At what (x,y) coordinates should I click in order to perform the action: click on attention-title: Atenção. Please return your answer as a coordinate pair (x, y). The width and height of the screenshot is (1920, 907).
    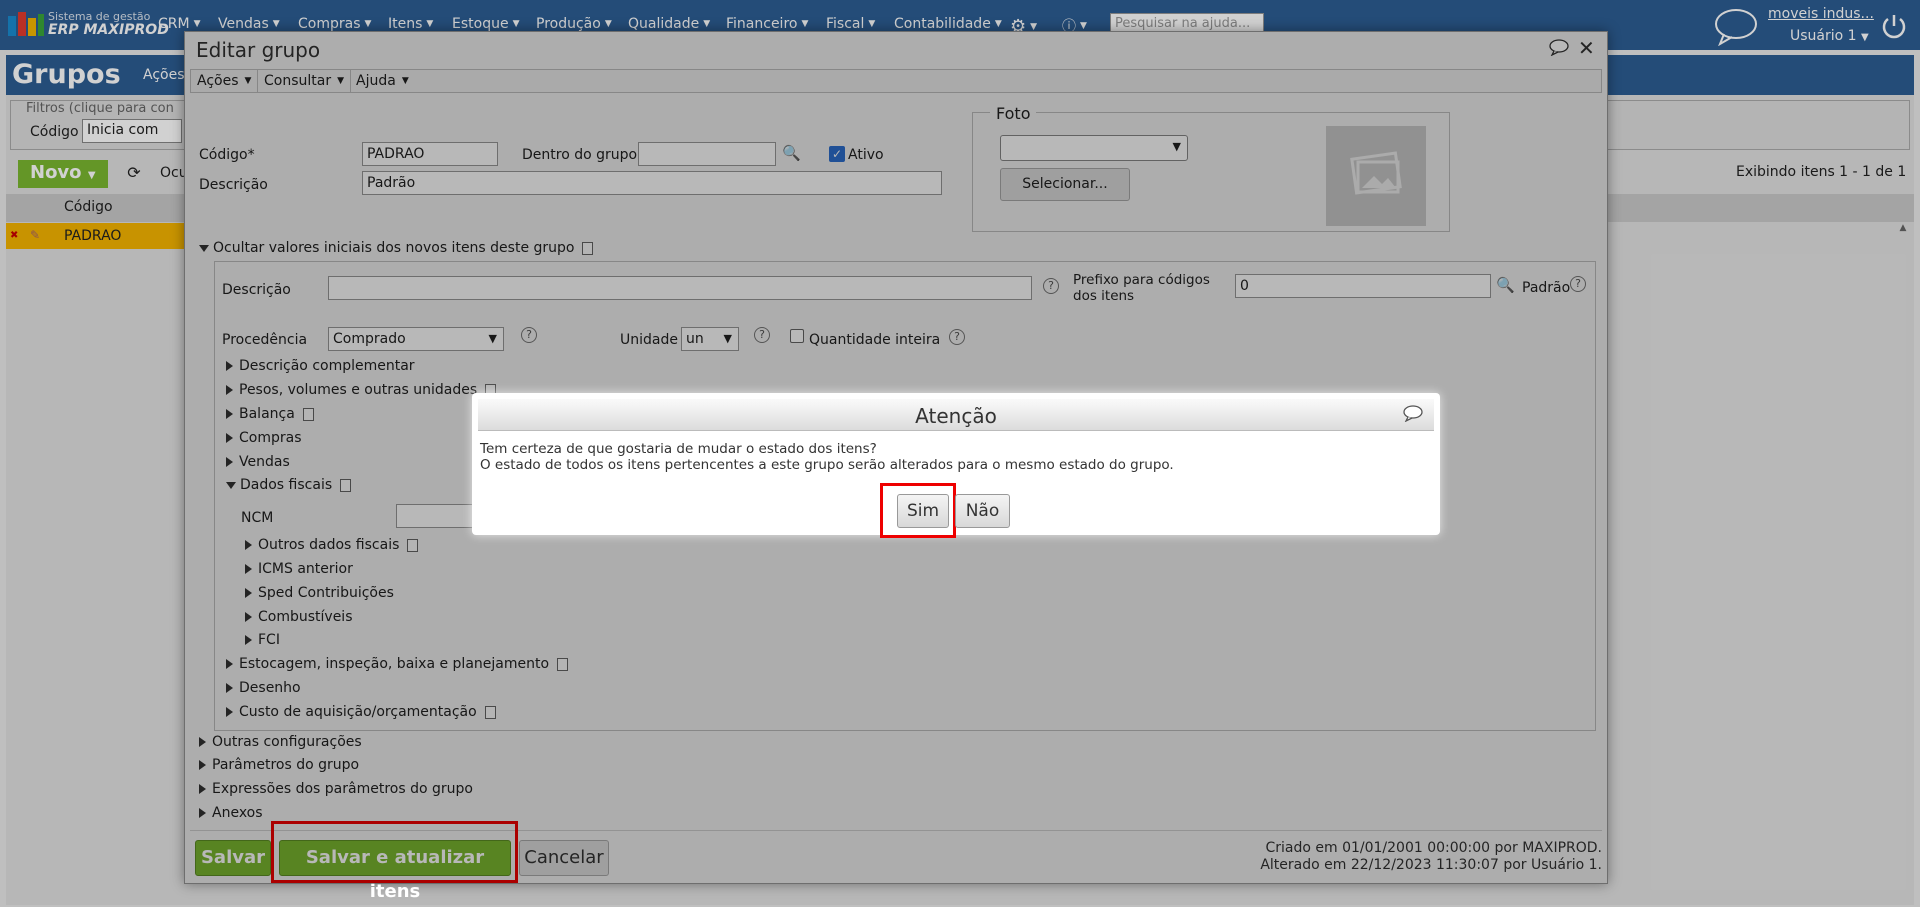
    Looking at the image, I should click on (956, 416).